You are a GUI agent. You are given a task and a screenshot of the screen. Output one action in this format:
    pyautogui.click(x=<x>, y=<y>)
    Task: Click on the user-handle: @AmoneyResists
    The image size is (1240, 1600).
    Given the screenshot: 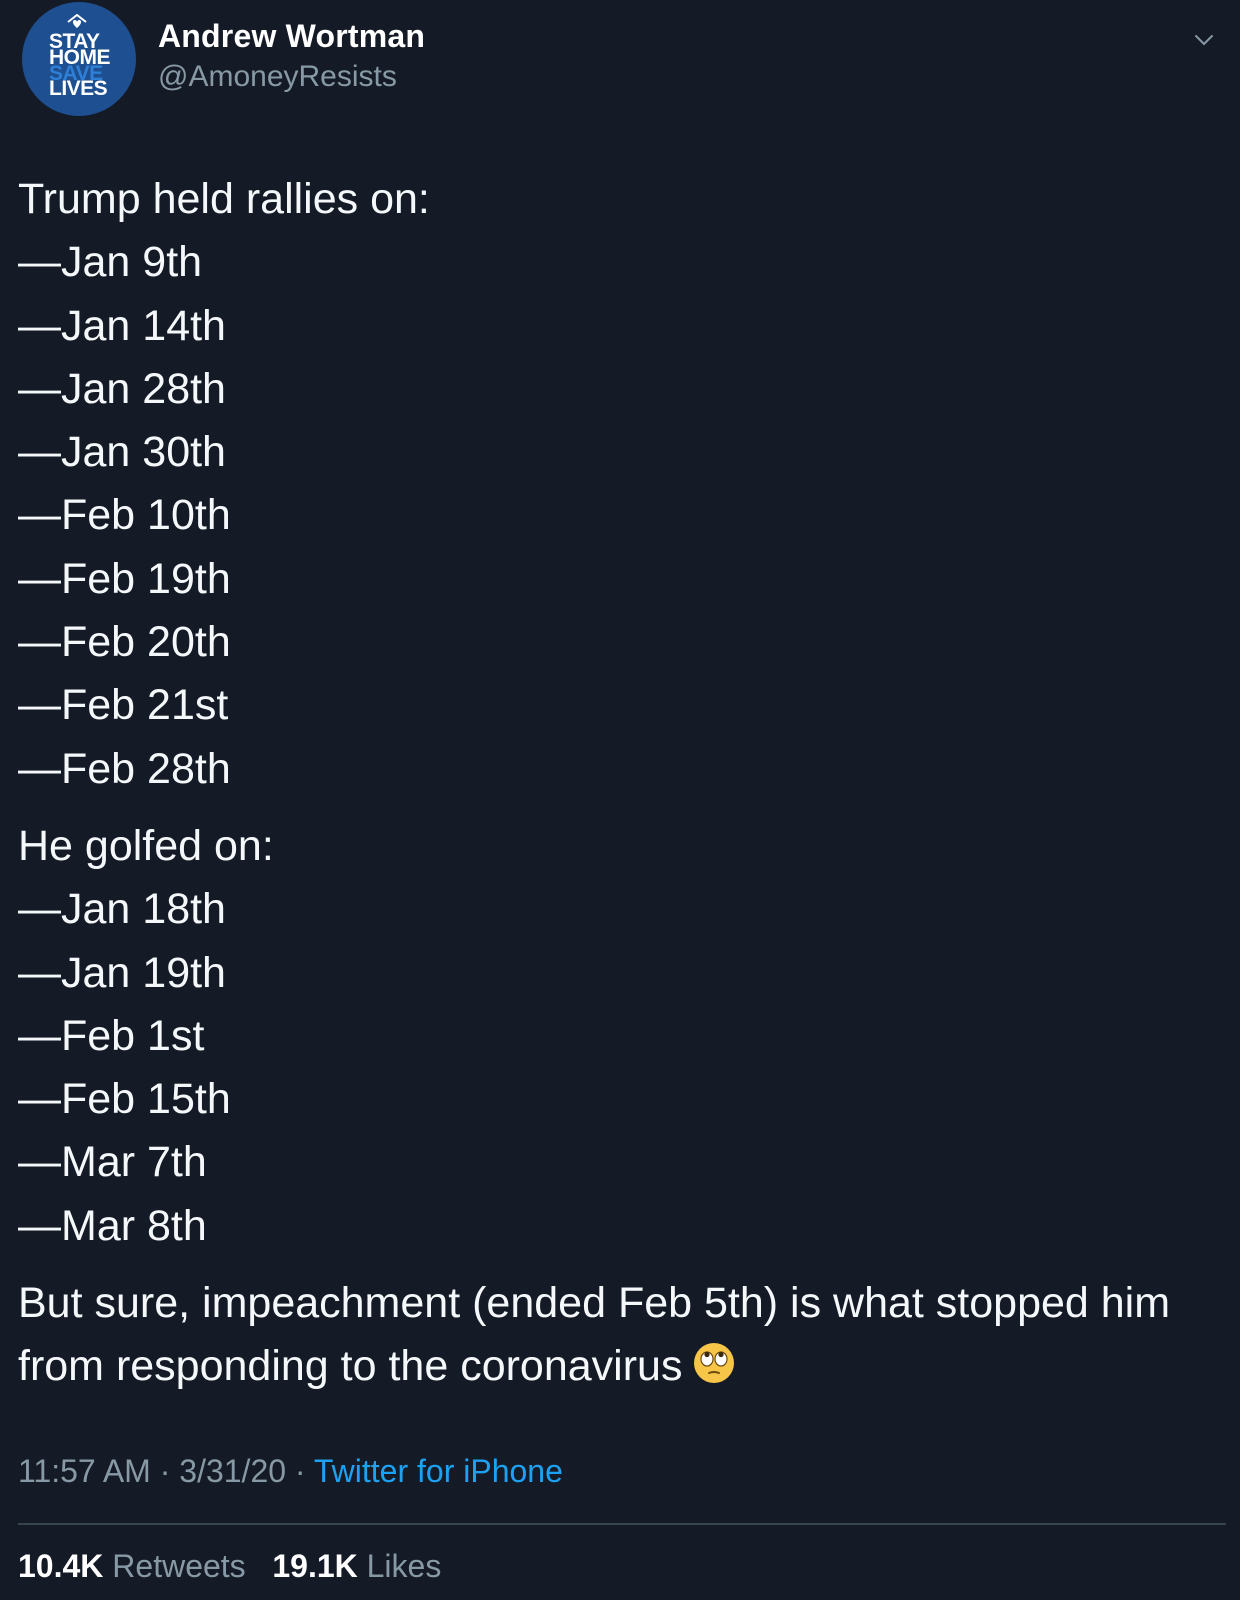 What is the action you would take?
    pyautogui.click(x=277, y=77)
    